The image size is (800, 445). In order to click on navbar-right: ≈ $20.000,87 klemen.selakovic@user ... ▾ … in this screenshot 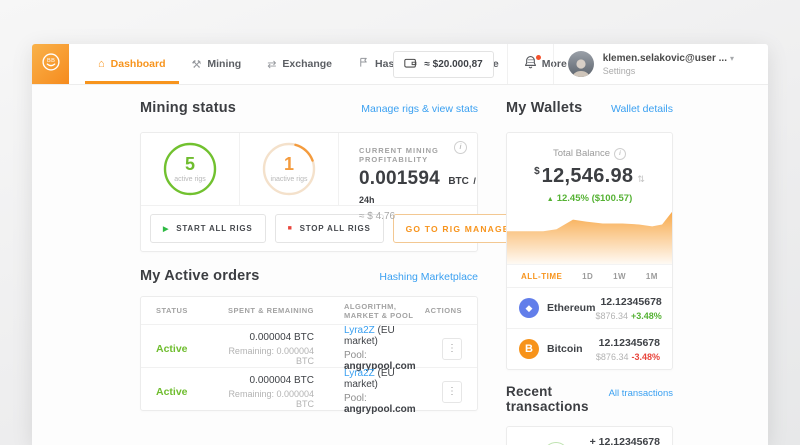, I will do `click(580, 64)`.